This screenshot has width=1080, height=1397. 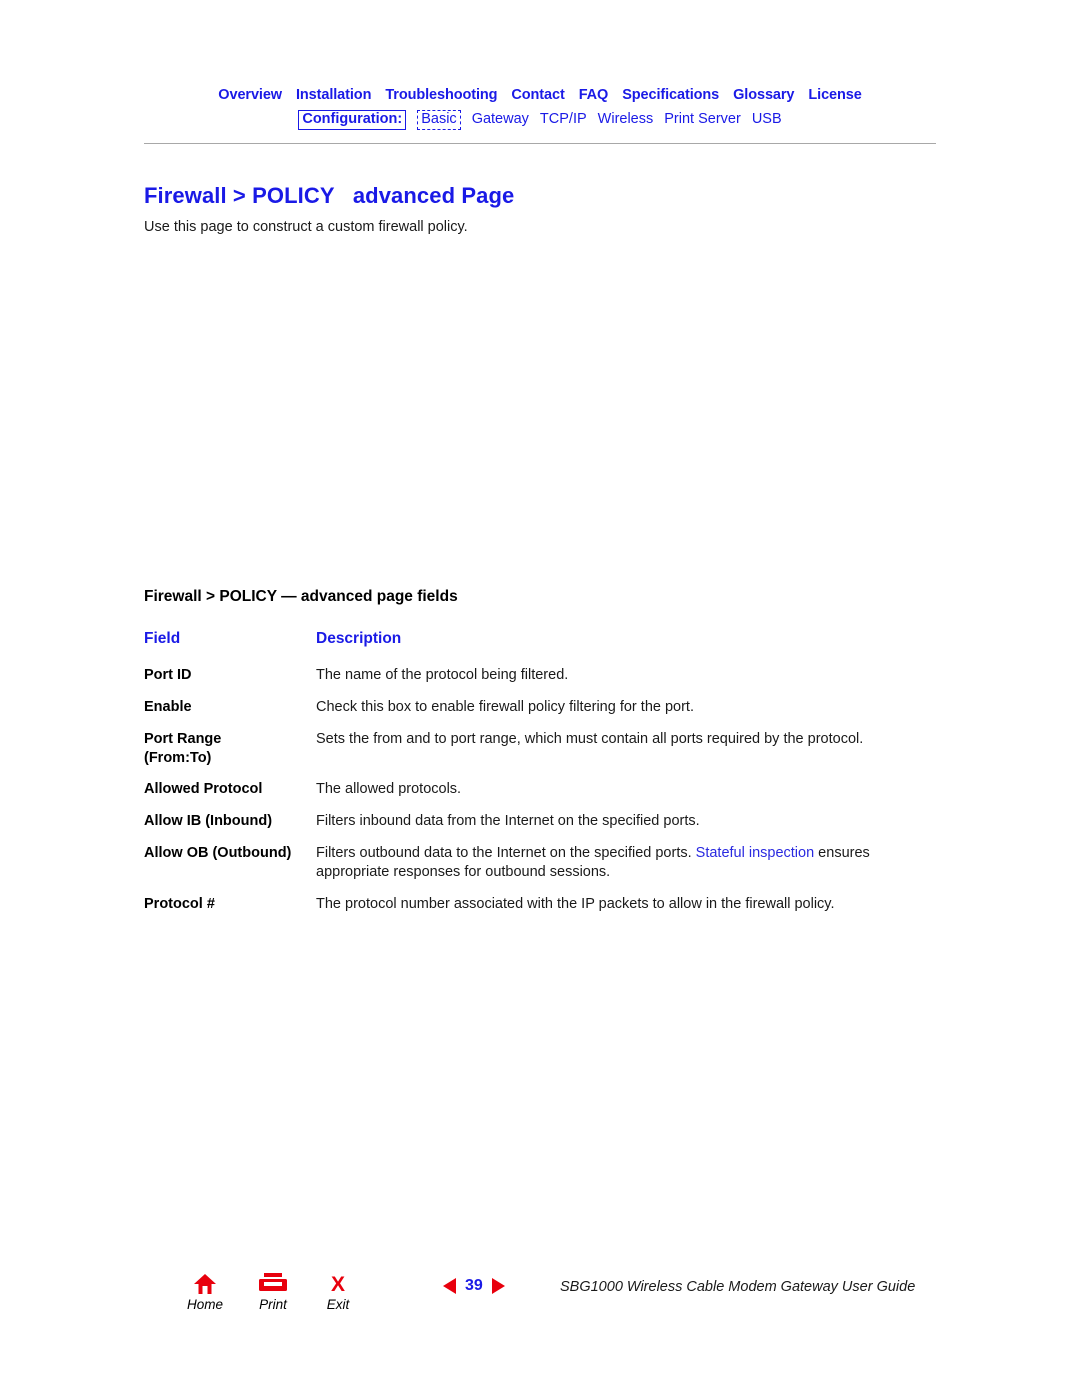 What do you see at coordinates (763, 95) in the screenshot?
I see `nav-link-glossary: Glossary` at bounding box center [763, 95].